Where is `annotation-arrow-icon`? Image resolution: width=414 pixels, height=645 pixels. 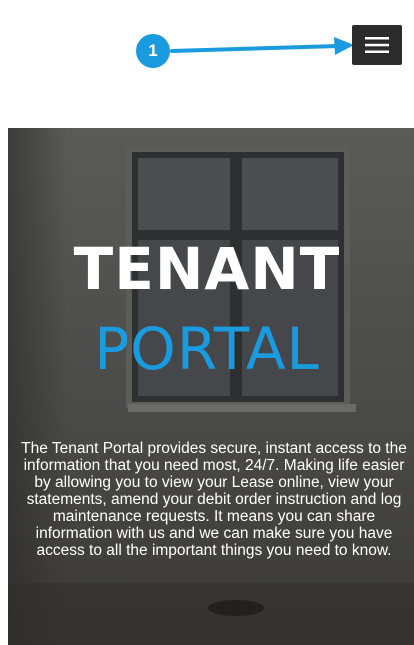
annotation-arrow-icon is located at coordinates (262, 46).